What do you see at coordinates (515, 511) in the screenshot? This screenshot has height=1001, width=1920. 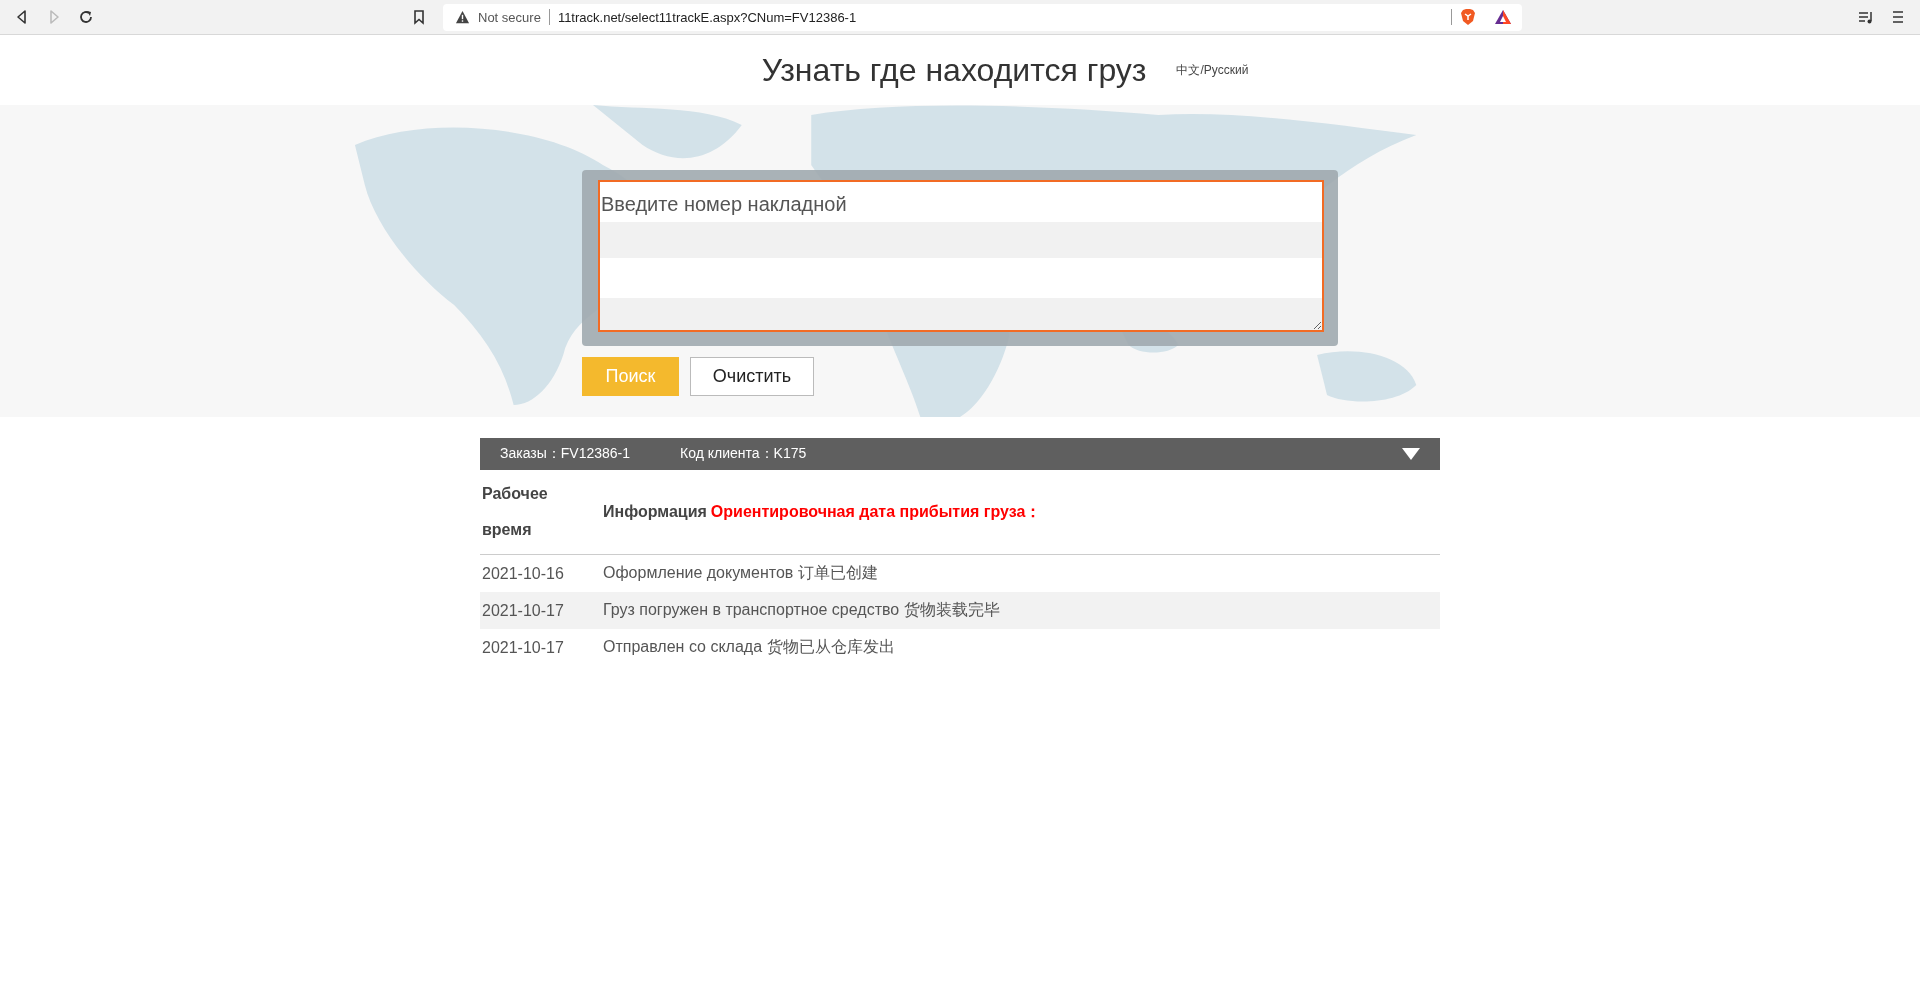 I see `column-header: Рабочее время` at bounding box center [515, 511].